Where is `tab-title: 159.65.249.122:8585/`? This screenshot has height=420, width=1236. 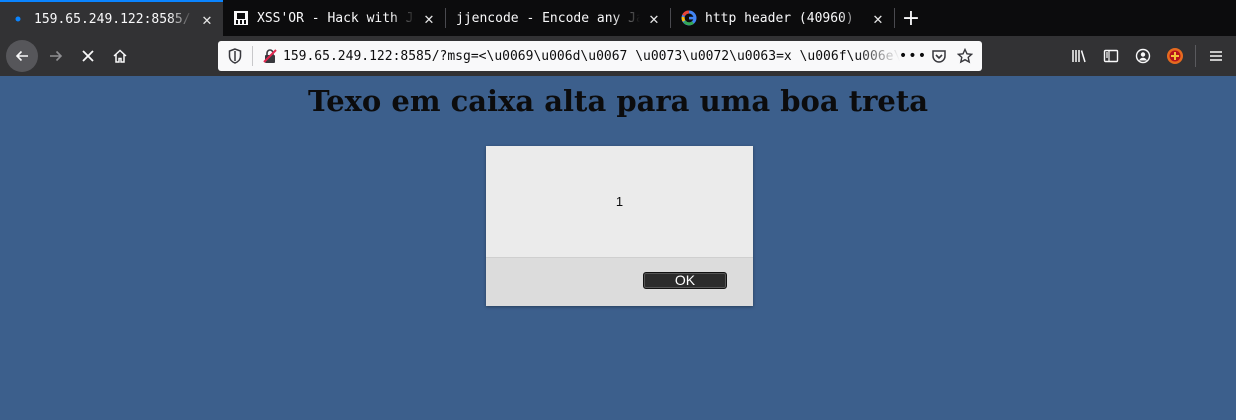 tab-title: 159.65.249.122:8585/ is located at coordinates (112, 19).